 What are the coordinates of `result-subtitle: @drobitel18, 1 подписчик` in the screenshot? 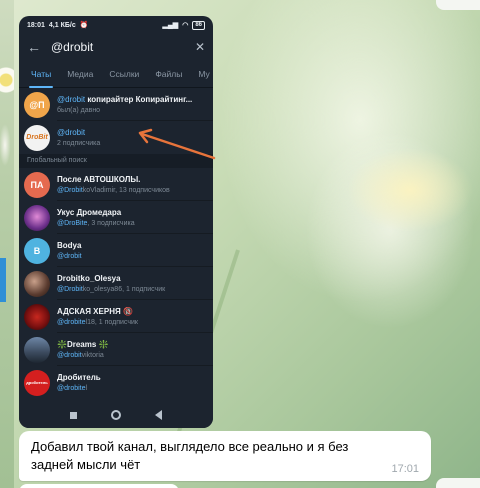 It's located at (132, 322).